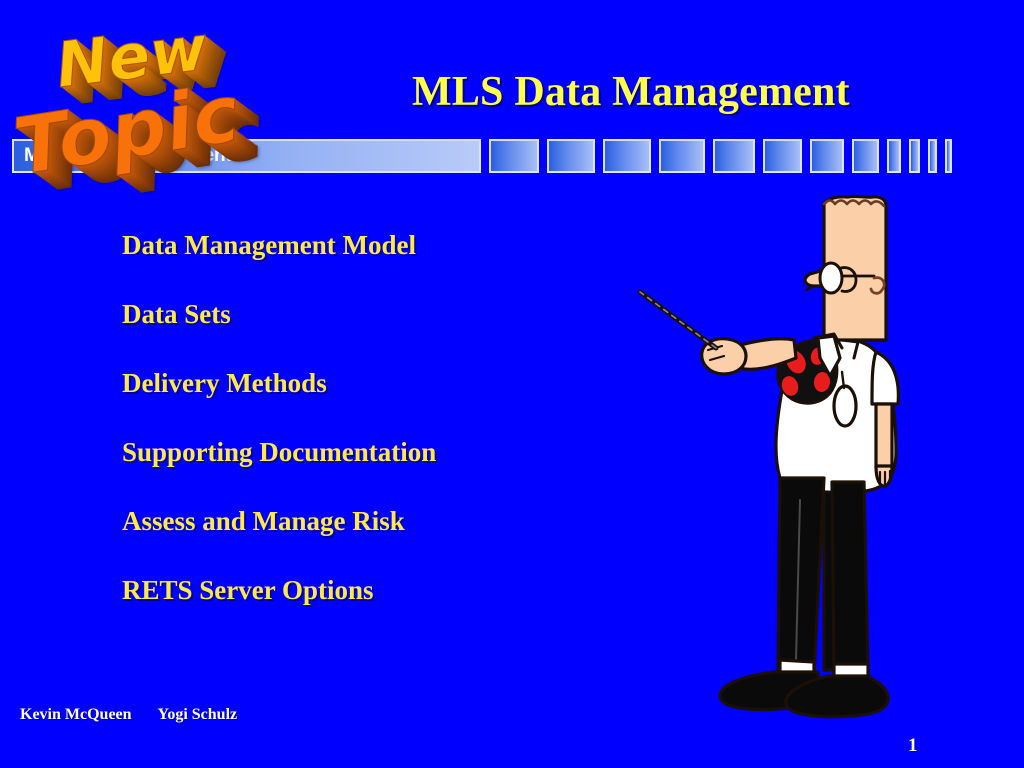 Image resolution: width=1024 pixels, height=768 pixels. I want to click on list-item: Delivery Methods, so click(224, 383).